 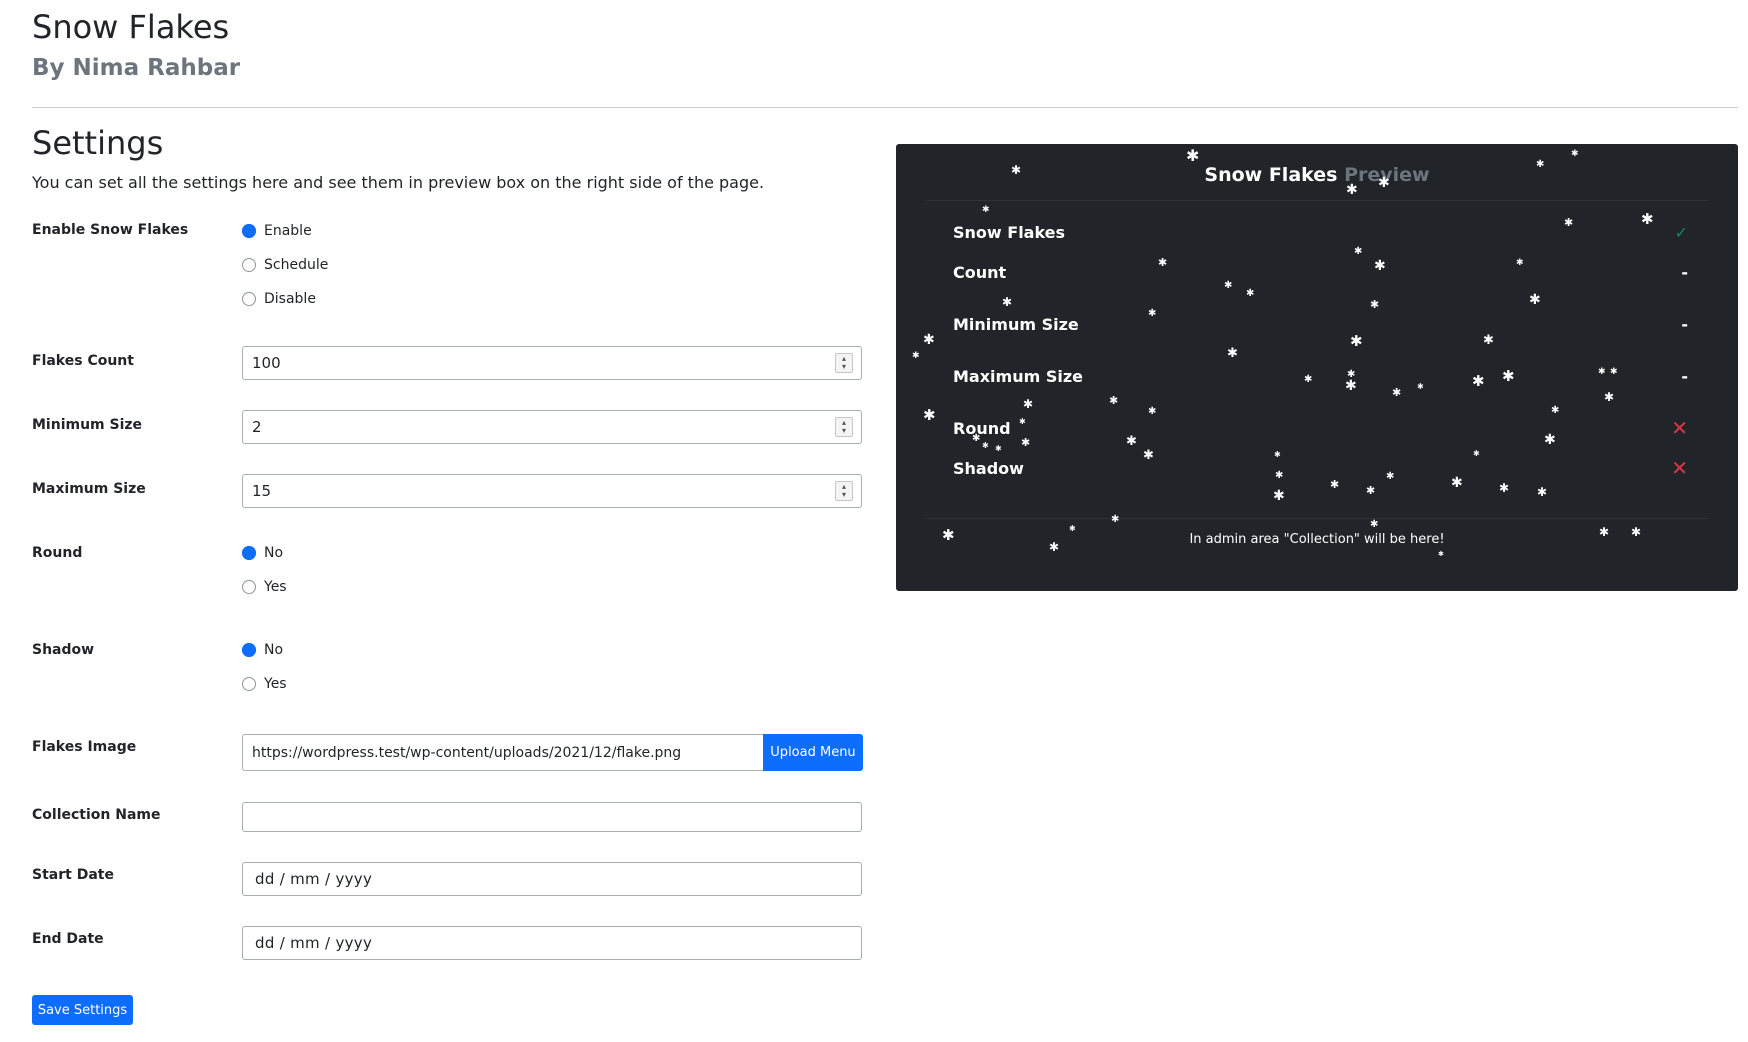 I want to click on save-settings-button: Save Settings, so click(x=82, y=1010).